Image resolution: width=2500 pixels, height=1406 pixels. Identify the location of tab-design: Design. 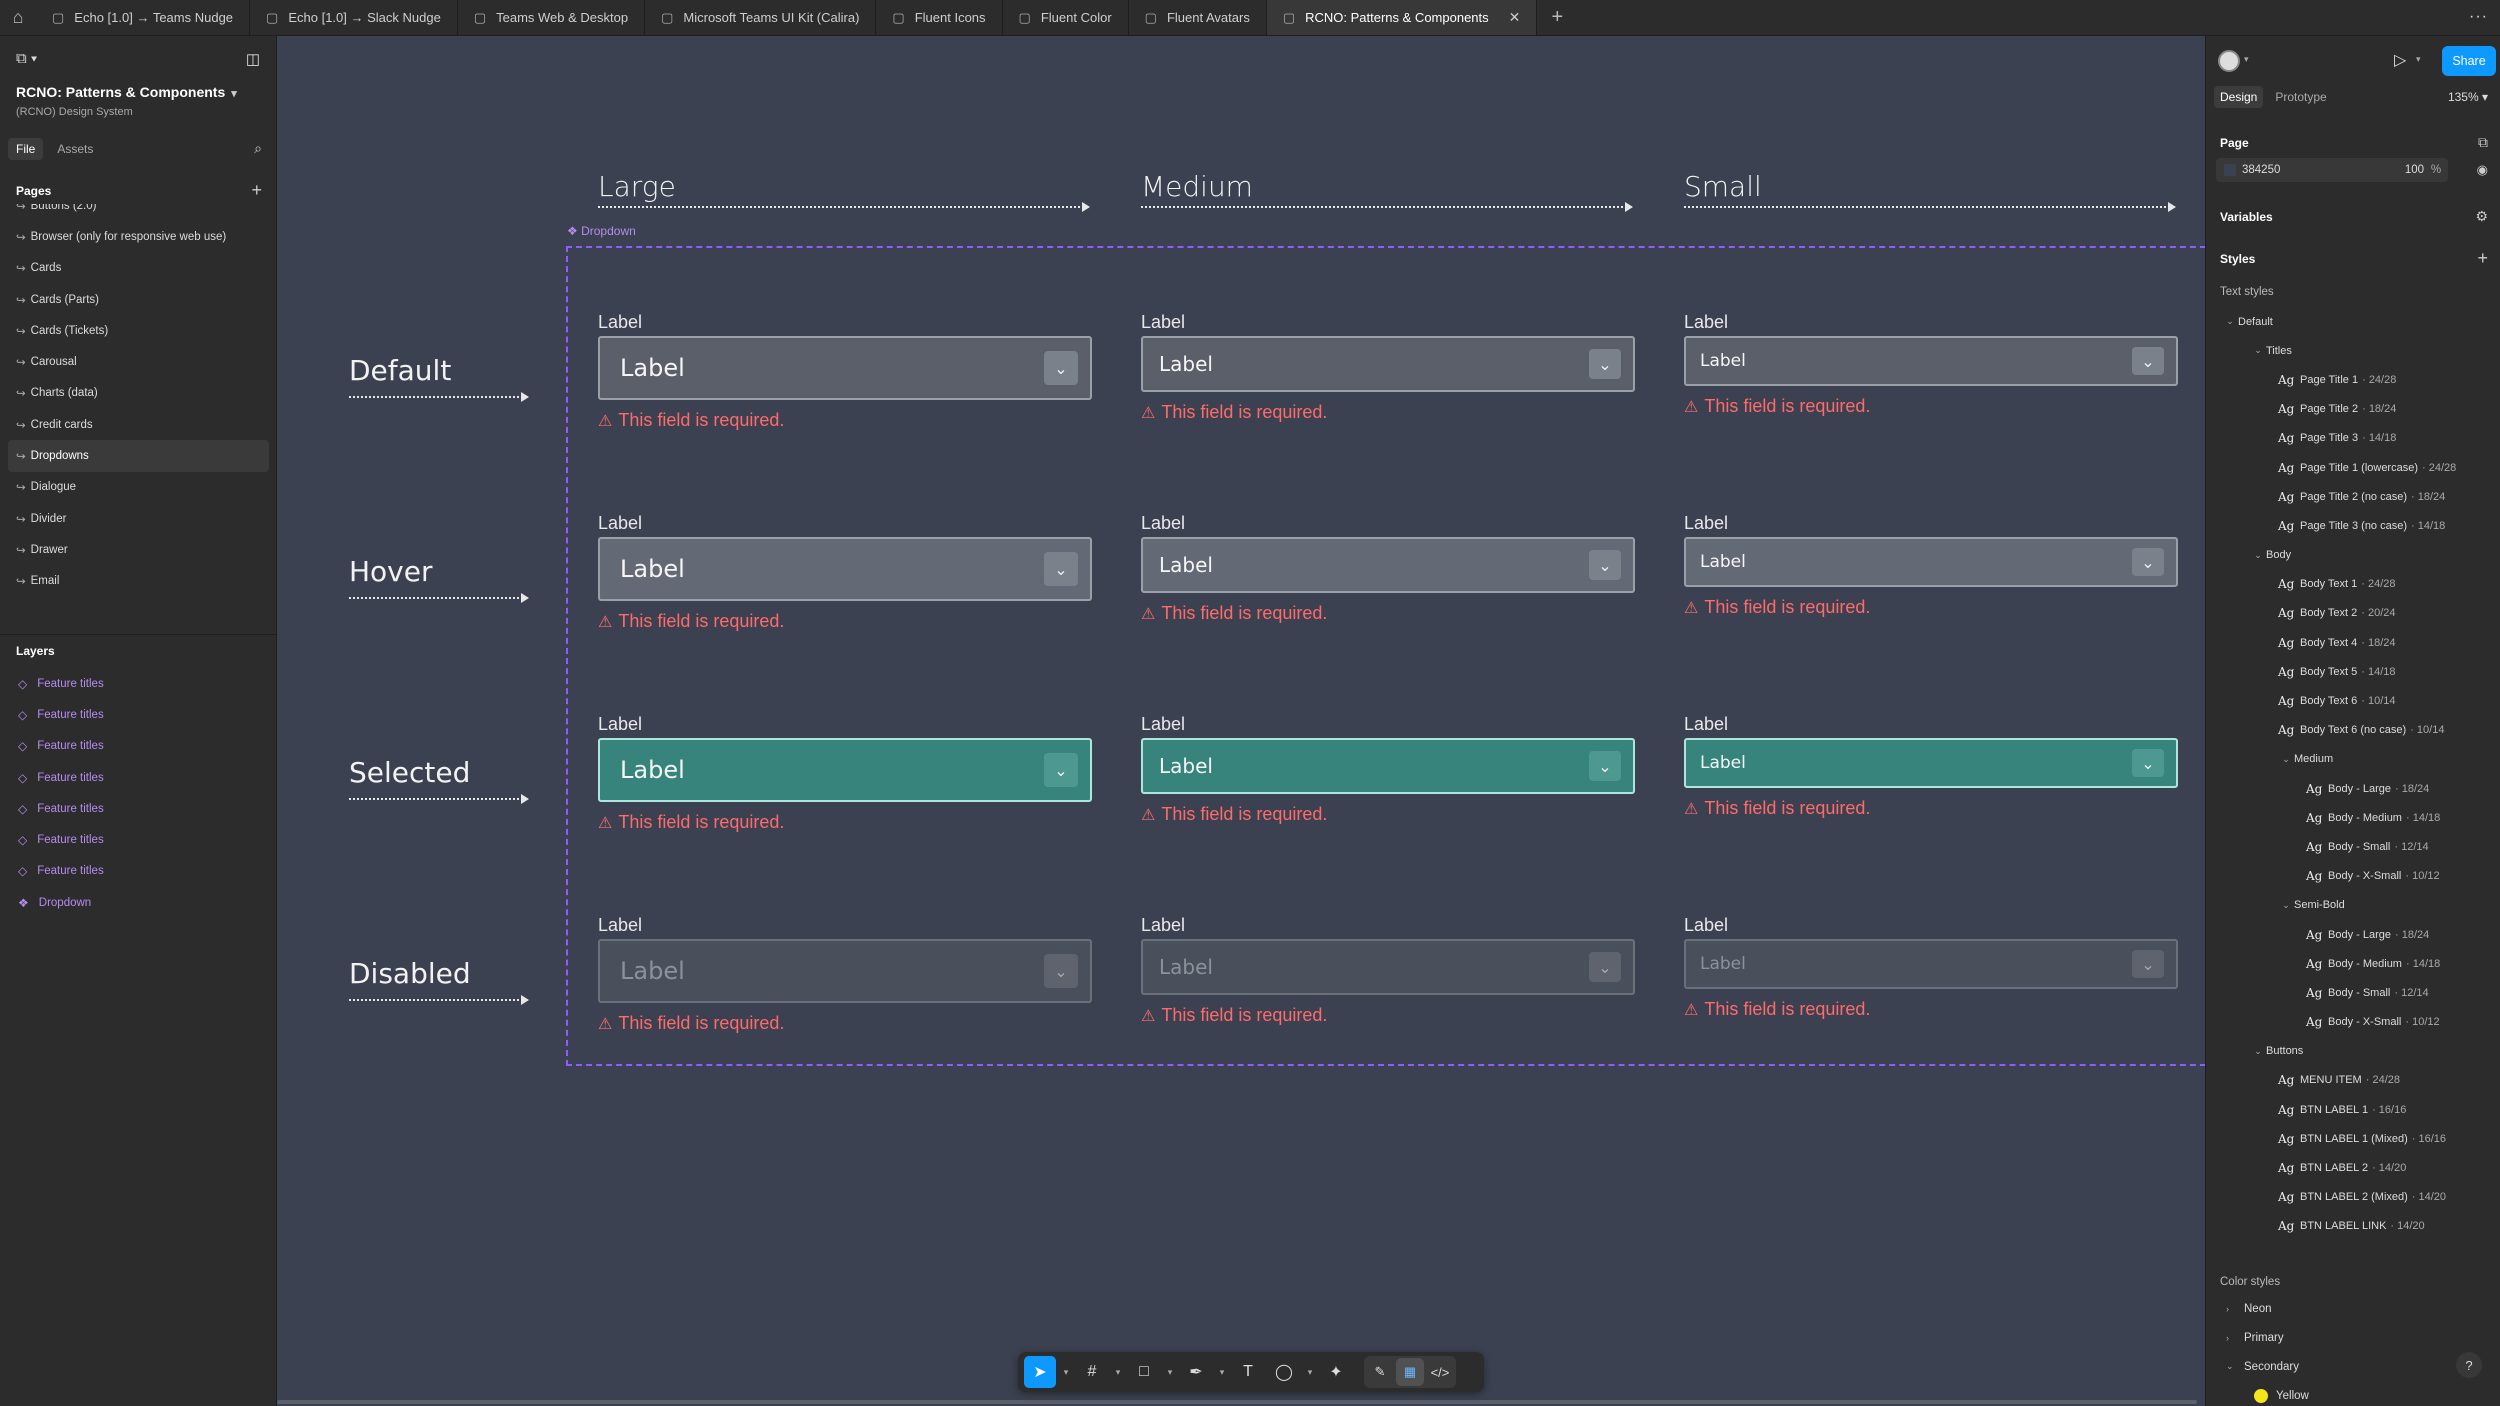
(2239, 97).